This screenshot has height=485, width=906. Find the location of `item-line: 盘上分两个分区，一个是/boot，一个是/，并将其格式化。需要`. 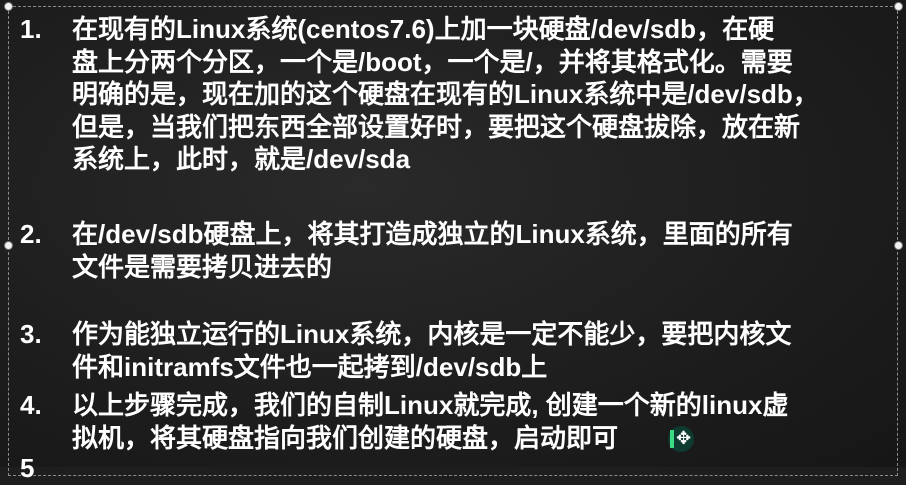

item-line: 盘上分两个分区，一个是/boot，一个是/，并将其格式化。需要 is located at coordinates (432, 61).